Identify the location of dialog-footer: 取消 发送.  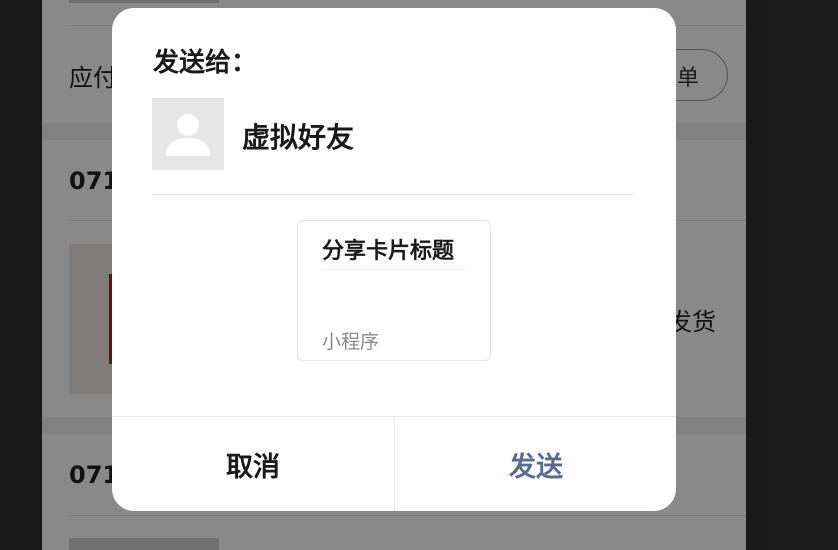
(394, 463).